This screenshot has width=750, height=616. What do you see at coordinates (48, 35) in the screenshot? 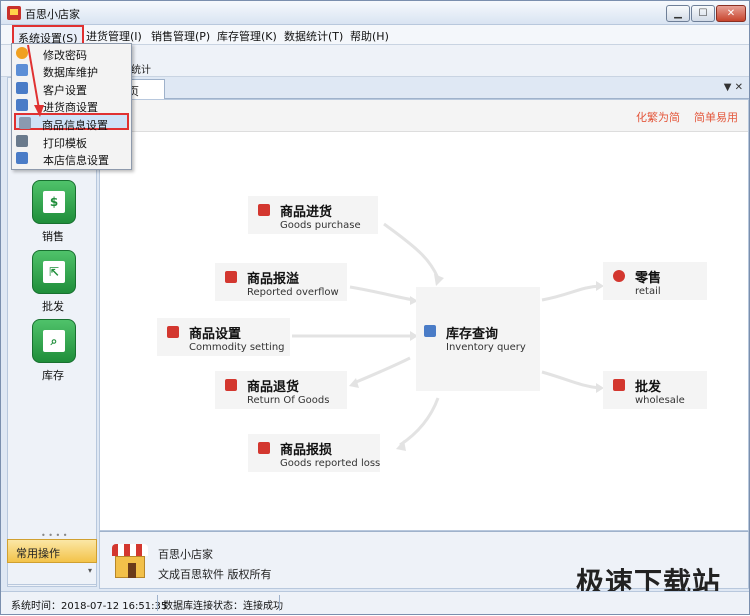
I see `menu-system-settings: 系统设置(S)` at bounding box center [48, 35].